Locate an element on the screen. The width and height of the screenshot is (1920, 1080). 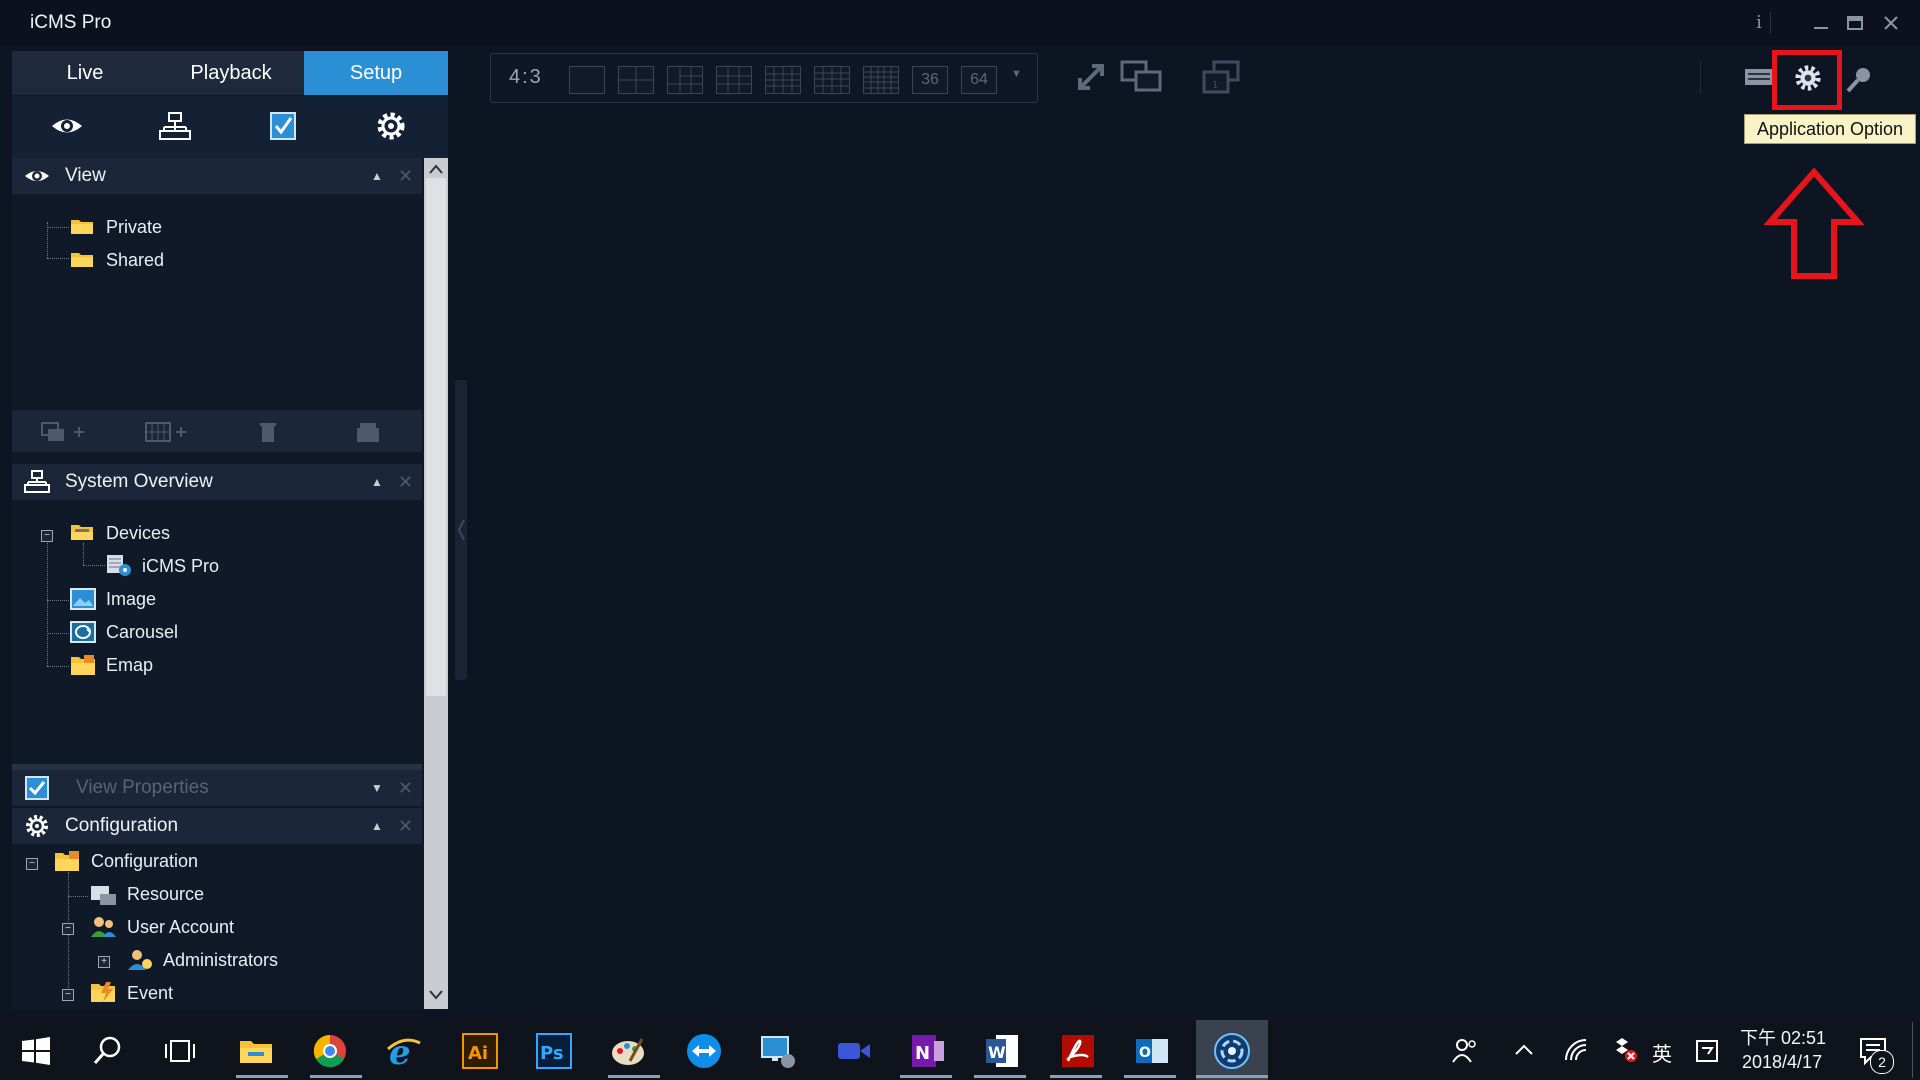
minimize-button is located at coordinates (1821, 23).